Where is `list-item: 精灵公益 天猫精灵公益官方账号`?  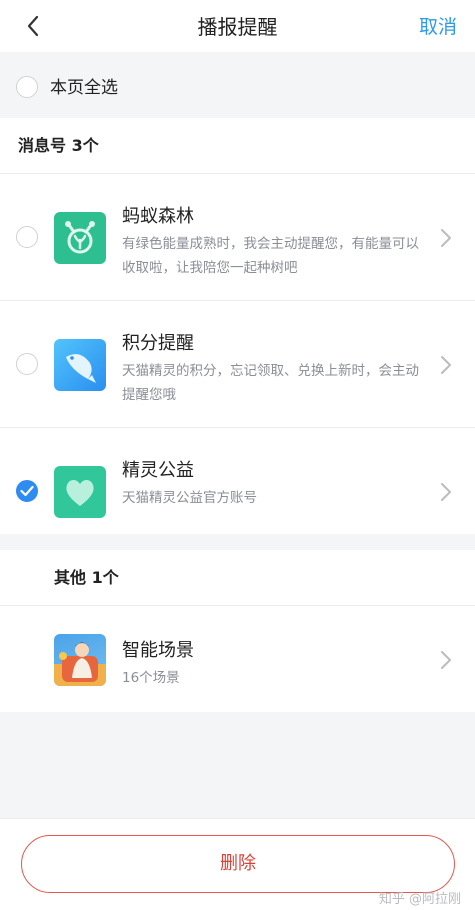 list-item: 精灵公益 天猫精灵公益官方账号 is located at coordinates (237, 491).